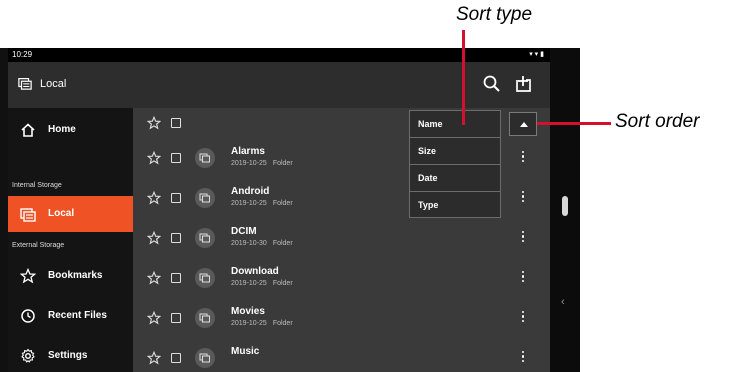  I want to click on internal-storage-heading: Internal Storage, so click(37, 185).